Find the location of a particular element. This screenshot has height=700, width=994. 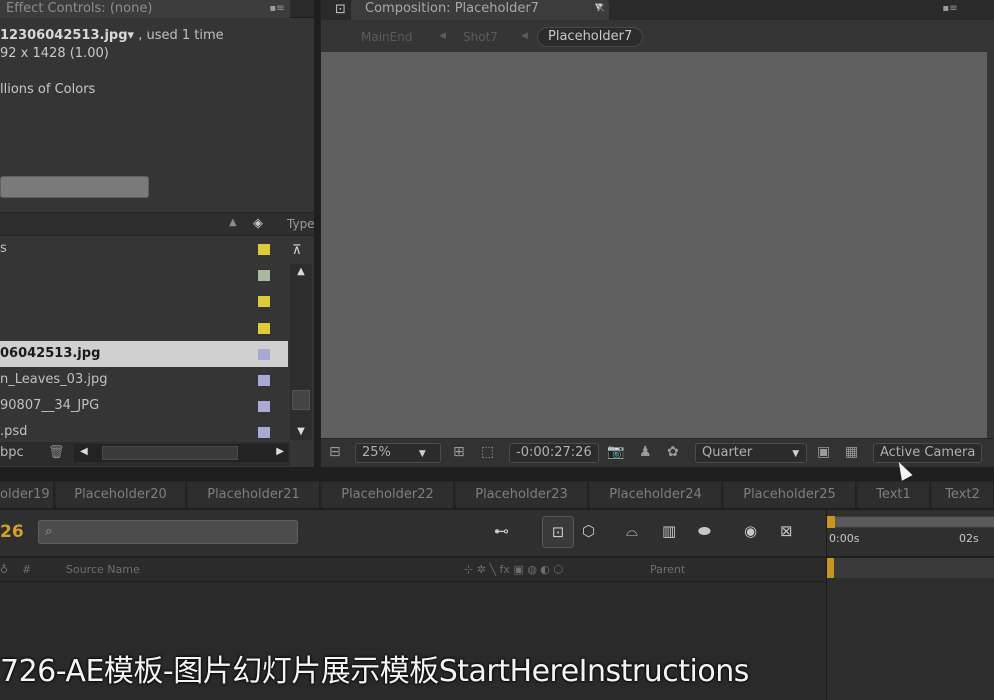

work-area-bar is located at coordinates (912, 522).